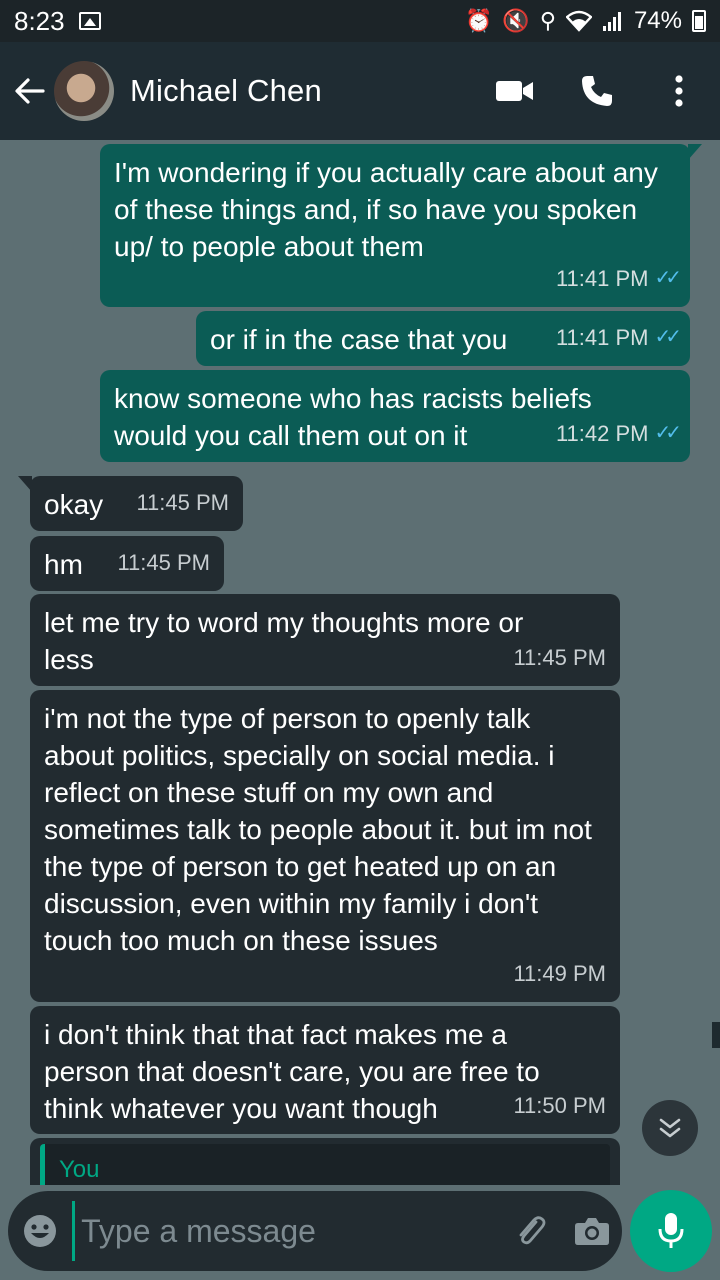 The width and height of the screenshot is (720, 1280). I want to click on double-chevron-down-icon, so click(670, 1128).